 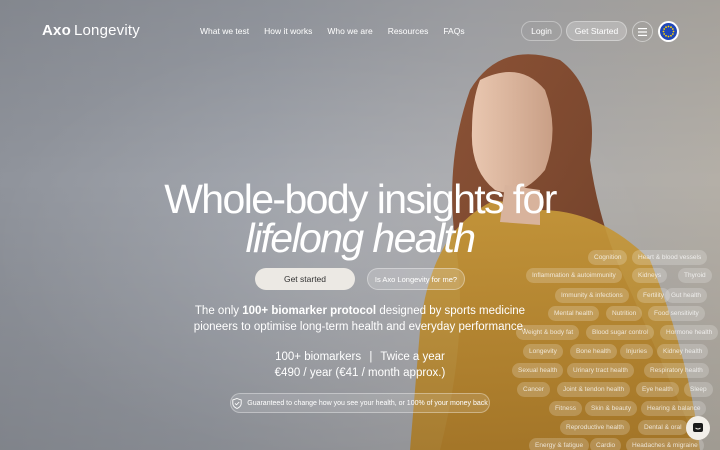 What do you see at coordinates (592, 295) in the screenshot?
I see `tag: Immunity & infections` at bounding box center [592, 295].